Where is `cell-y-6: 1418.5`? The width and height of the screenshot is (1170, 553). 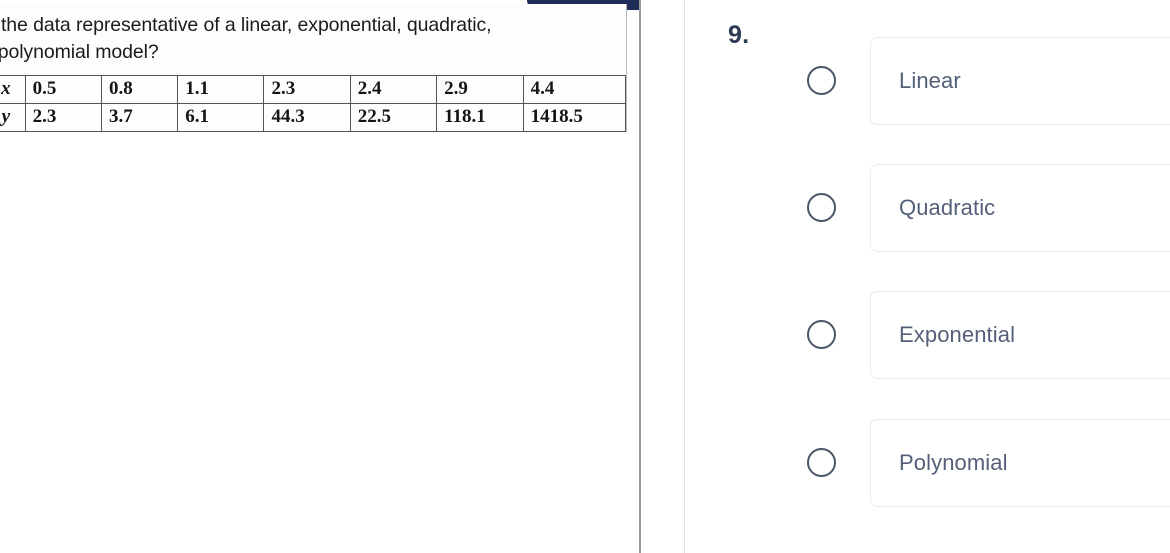
cell-y-6: 1418.5 is located at coordinates (574, 117).